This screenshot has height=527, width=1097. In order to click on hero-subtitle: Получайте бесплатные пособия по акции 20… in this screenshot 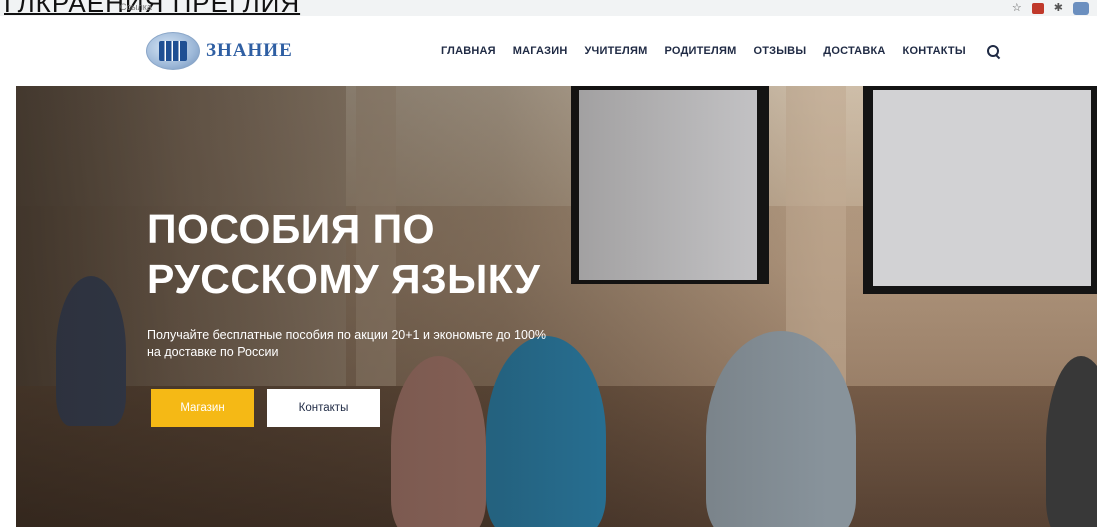, I will do `click(347, 343)`.